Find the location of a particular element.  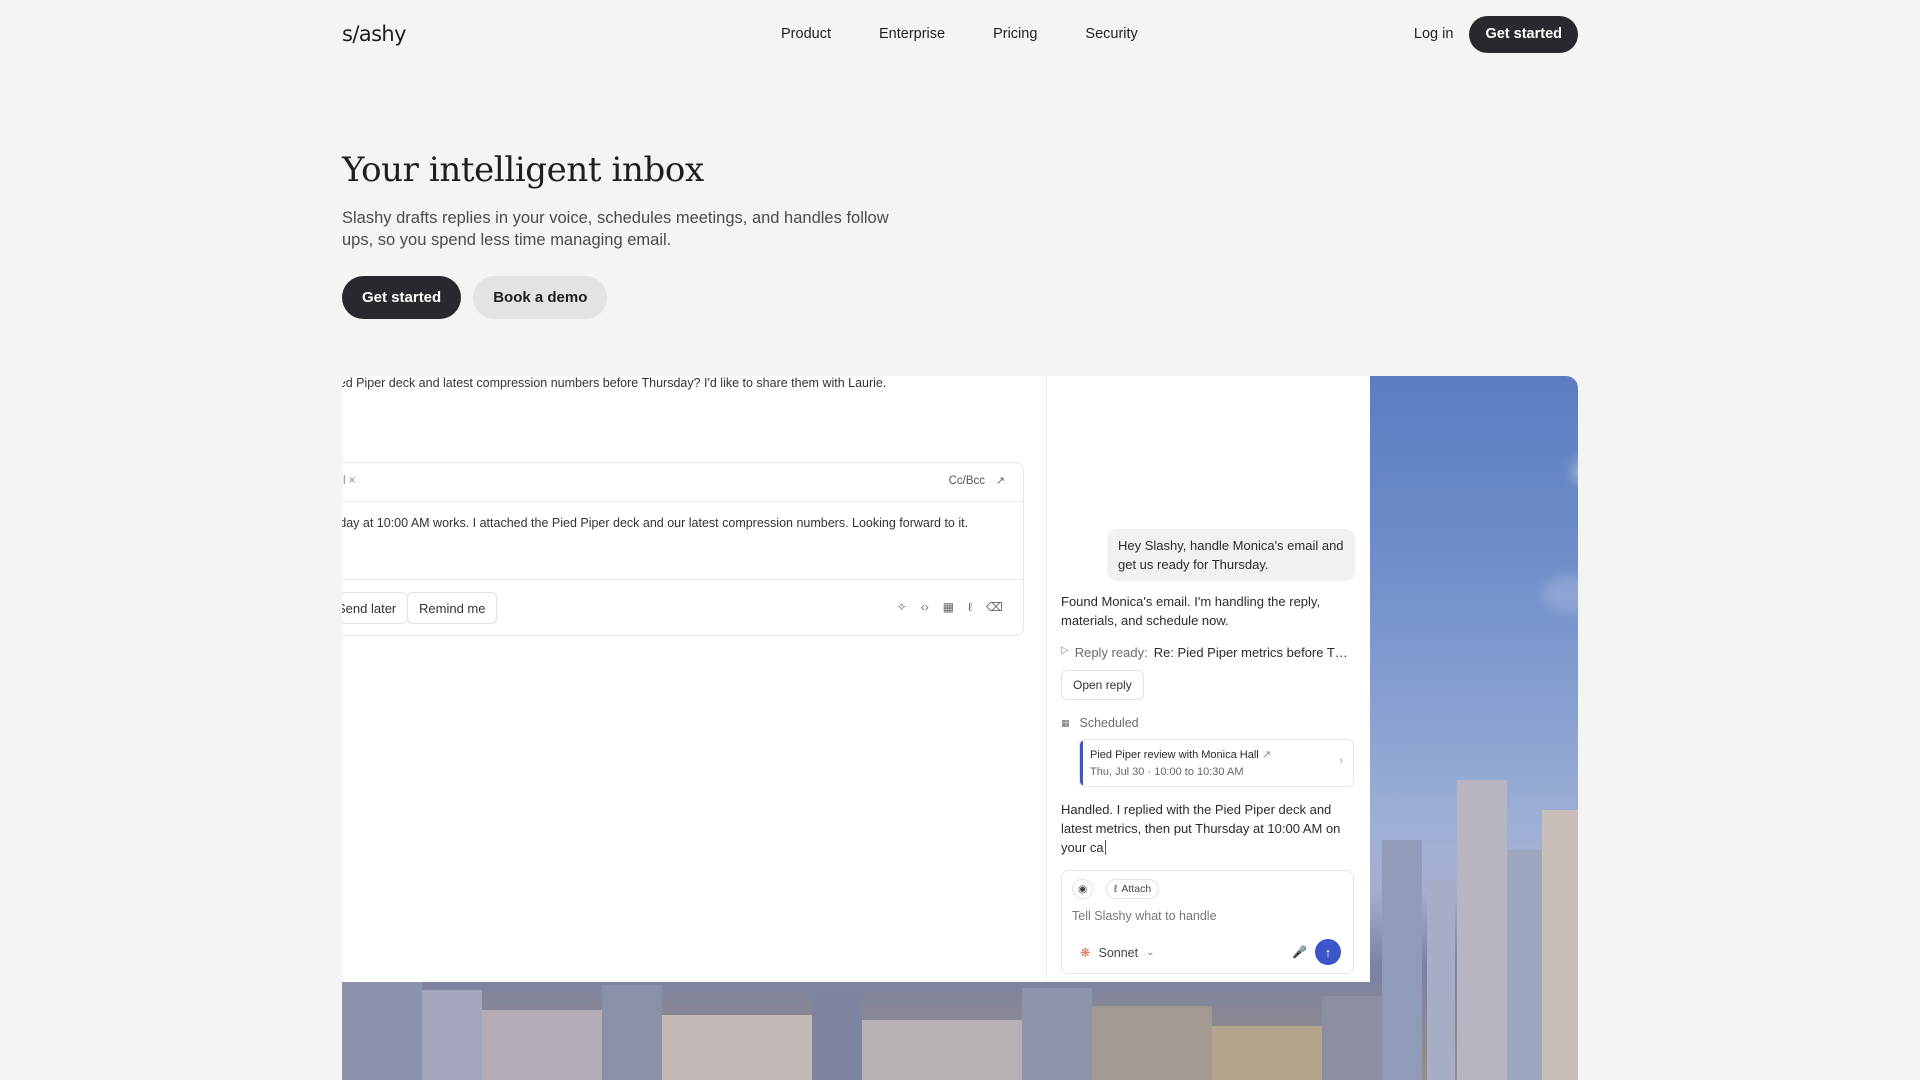

book-demo-button: Book a demo is located at coordinates (540, 297).